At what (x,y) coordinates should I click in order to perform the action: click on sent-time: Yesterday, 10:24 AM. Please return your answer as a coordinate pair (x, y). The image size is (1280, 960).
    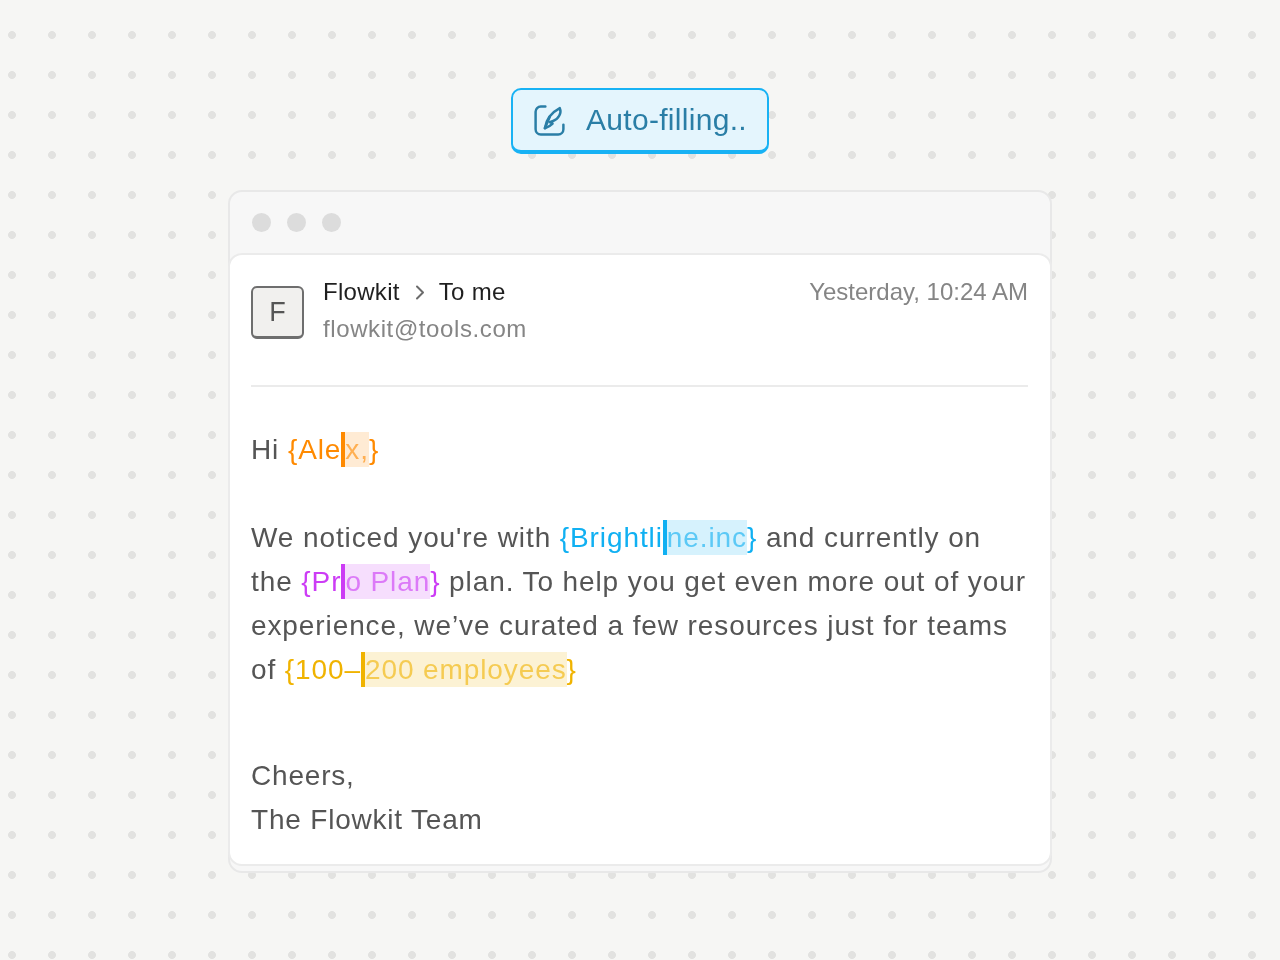
    Looking at the image, I should click on (918, 292).